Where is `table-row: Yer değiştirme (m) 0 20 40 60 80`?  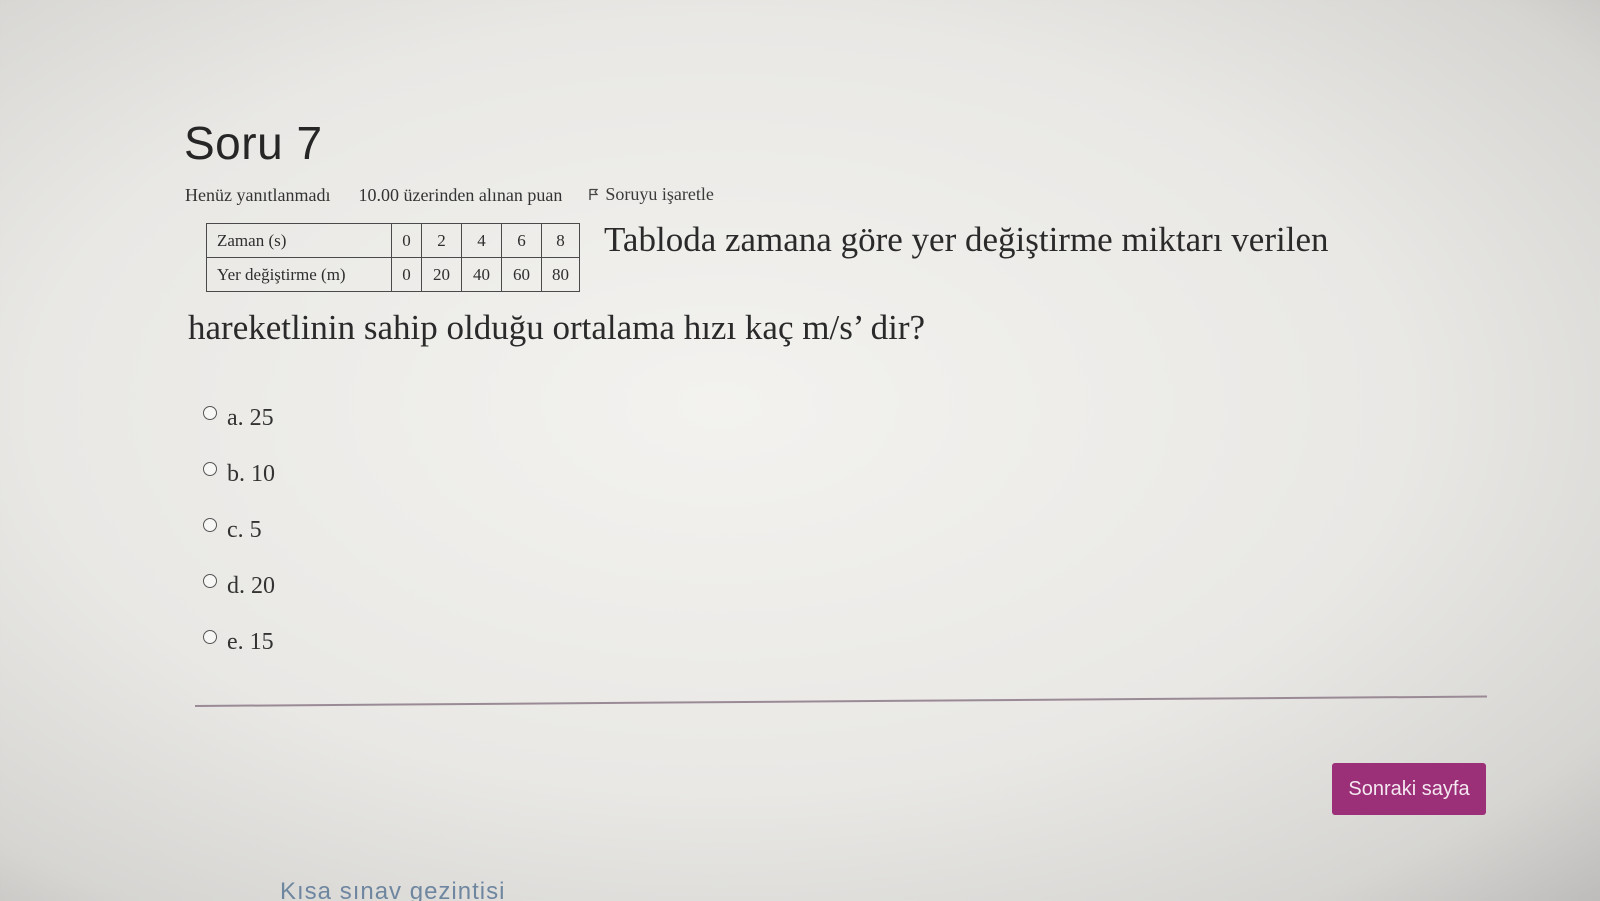 table-row: Yer değiştirme (m) 0 20 40 60 80 is located at coordinates (393, 274).